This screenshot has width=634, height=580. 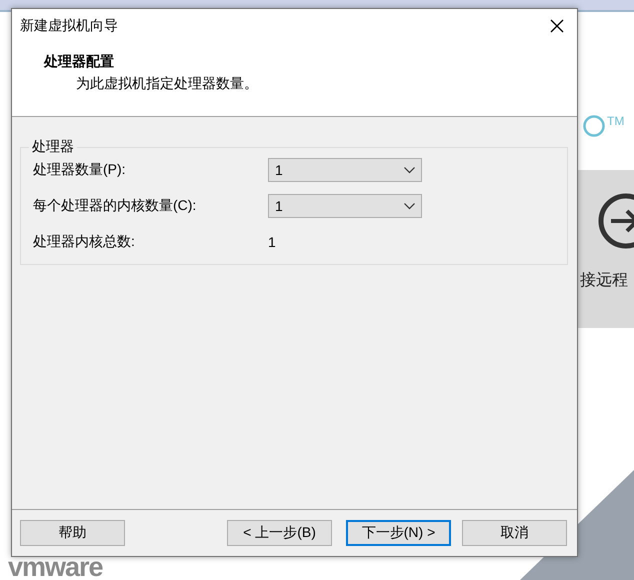 I want to click on dialog-button: < 上一步(B), so click(x=279, y=533).